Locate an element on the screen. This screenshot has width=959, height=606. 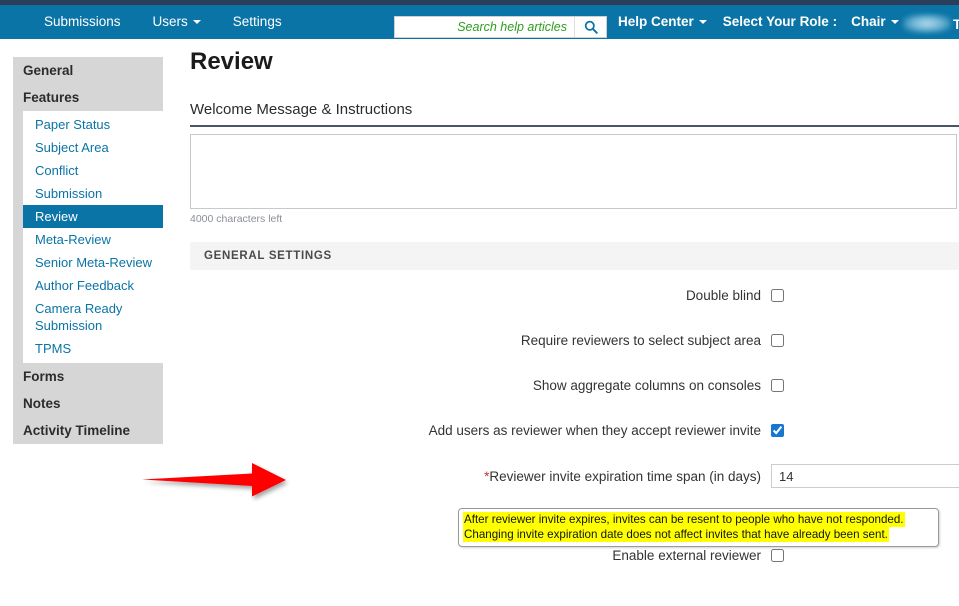
require-subject-area-control is located at coordinates (778, 340).